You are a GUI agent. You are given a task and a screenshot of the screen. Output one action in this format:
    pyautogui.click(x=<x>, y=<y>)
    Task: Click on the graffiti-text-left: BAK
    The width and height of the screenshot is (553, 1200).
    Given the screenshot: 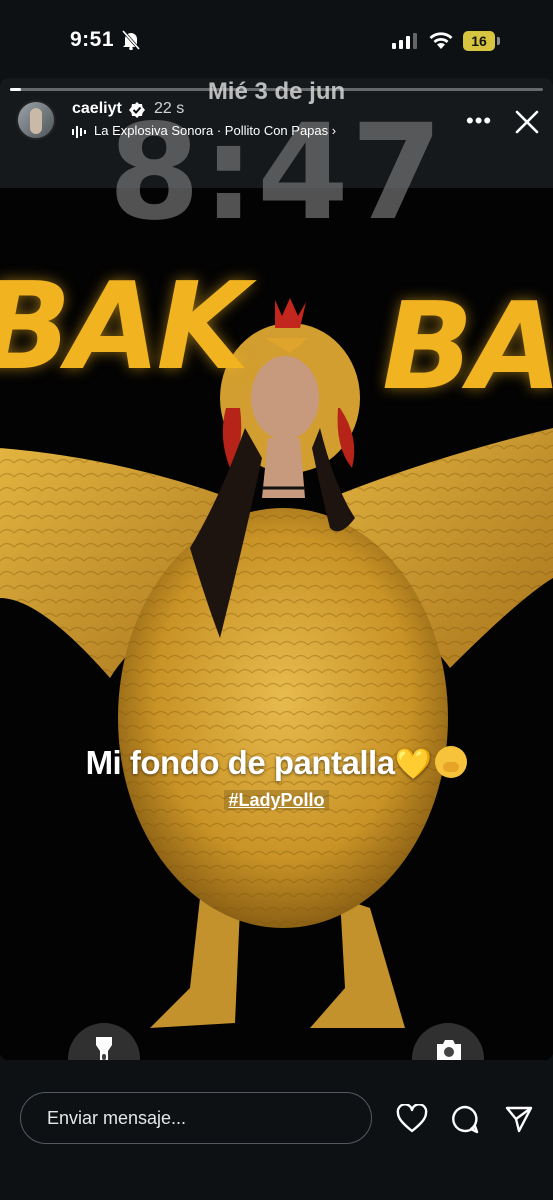 What is the action you would take?
    pyautogui.click(x=124, y=327)
    